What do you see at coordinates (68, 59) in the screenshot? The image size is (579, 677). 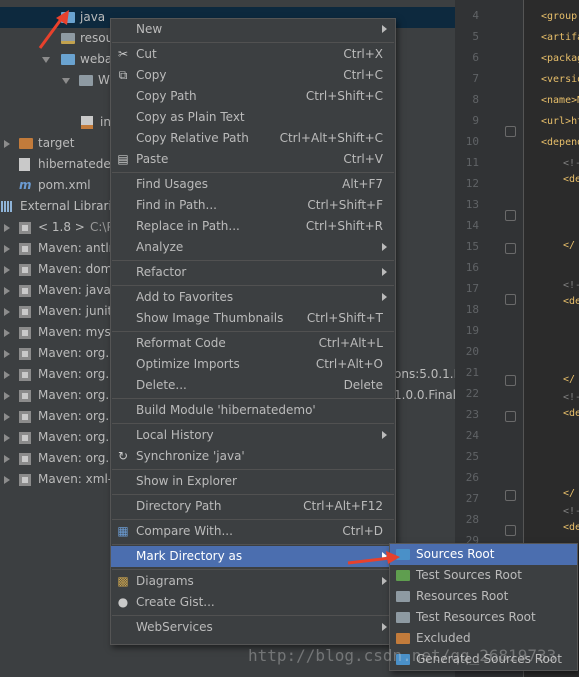 I see `folder-blue-icon` at bounding box center [68, 59].